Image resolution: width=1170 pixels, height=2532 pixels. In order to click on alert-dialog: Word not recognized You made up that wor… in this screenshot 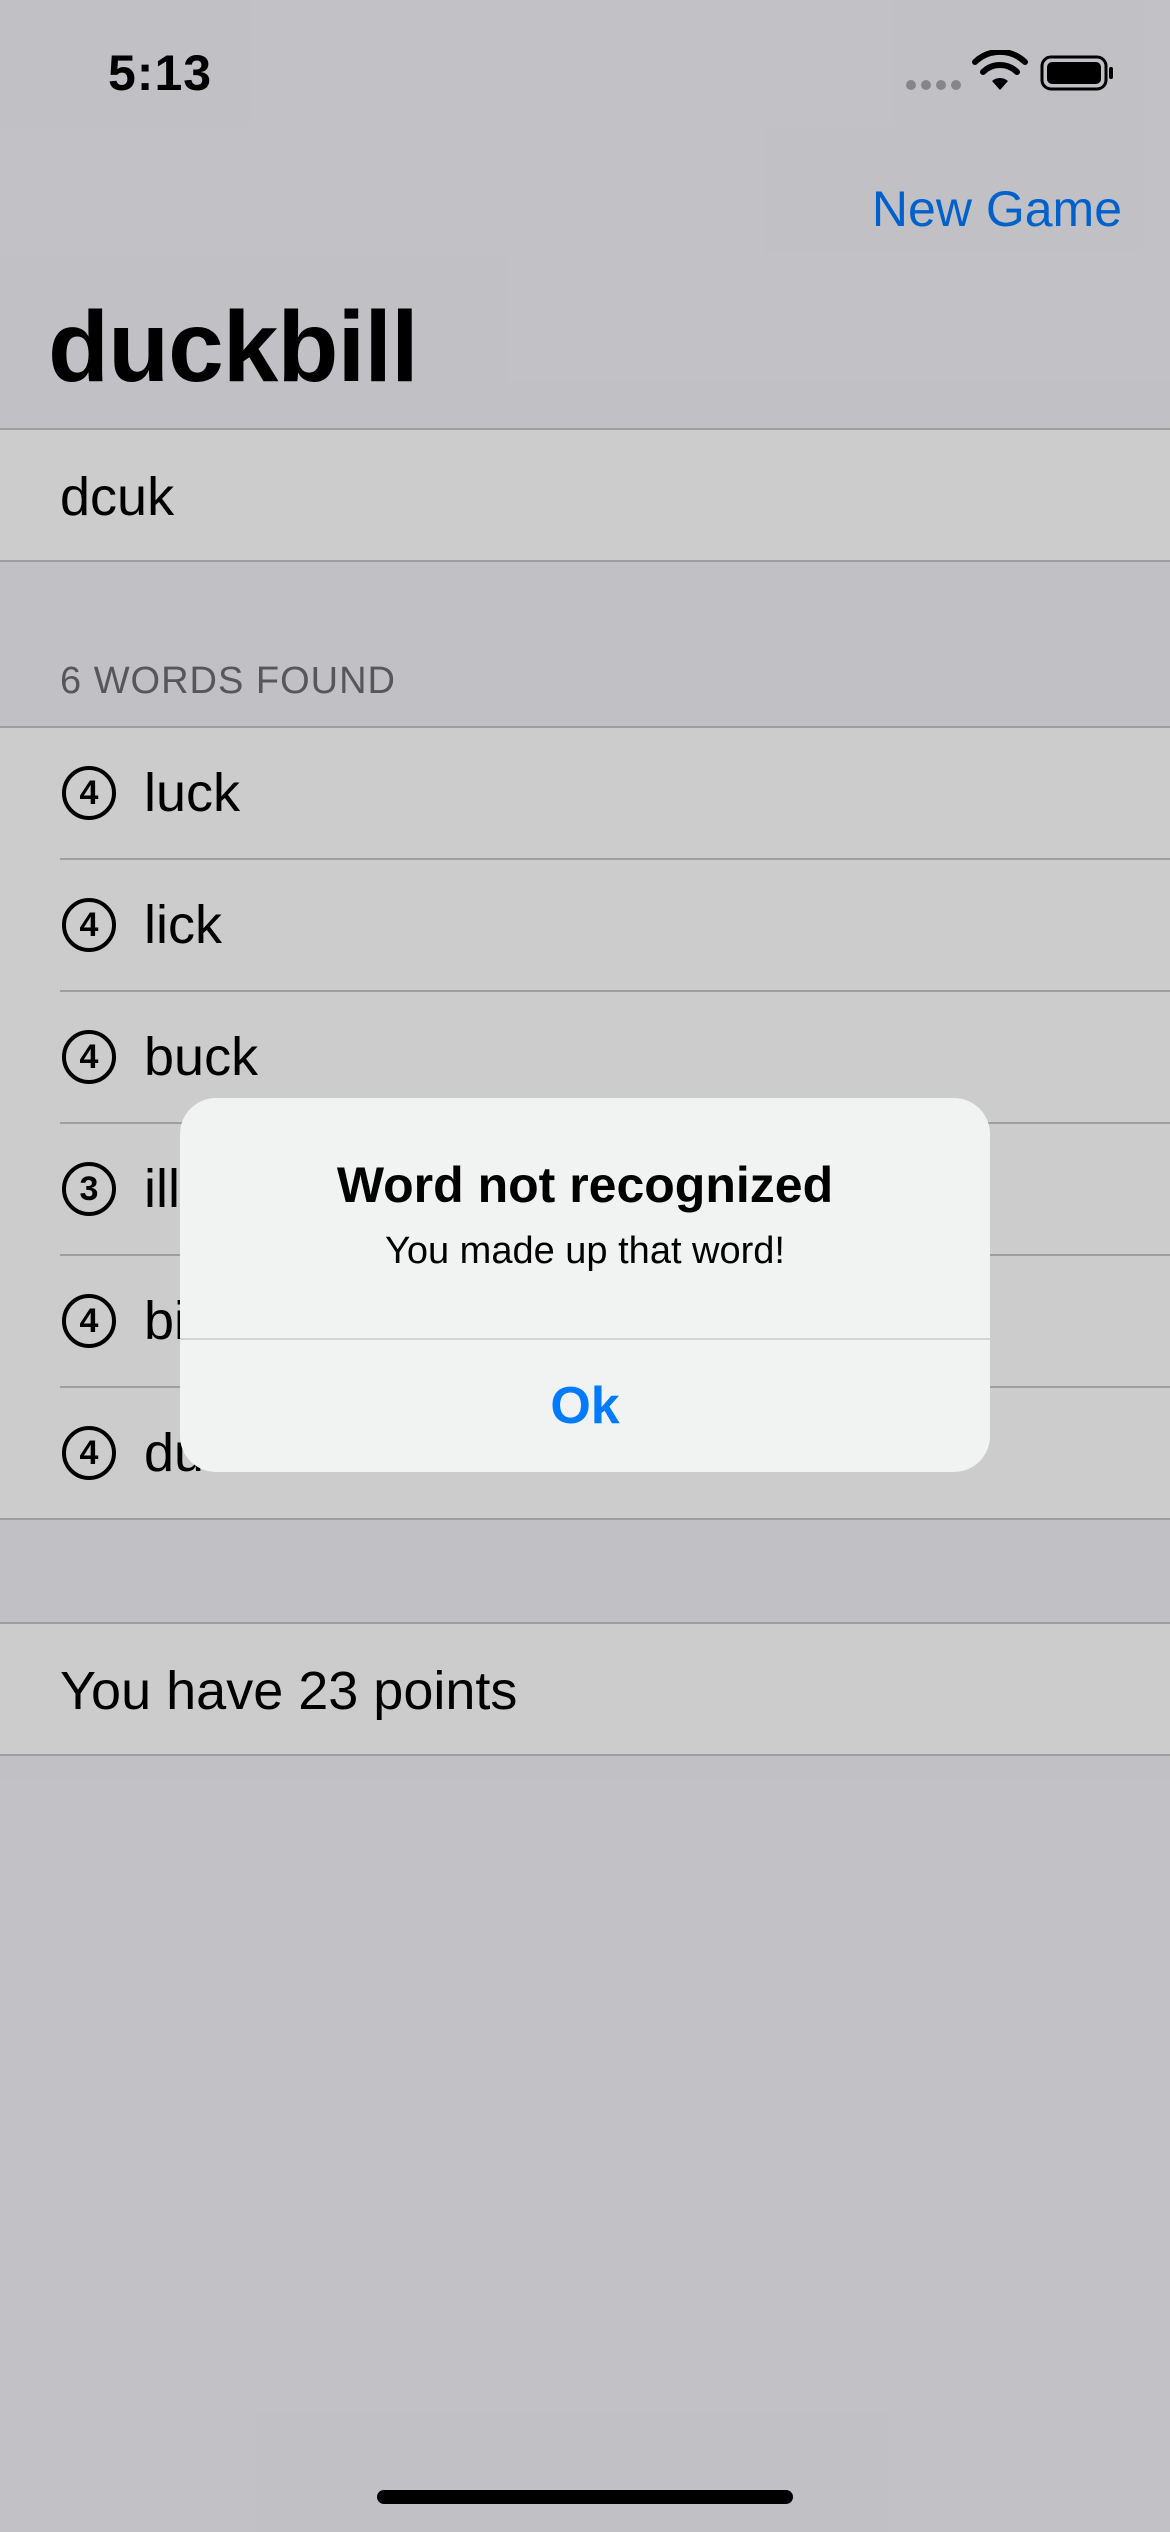, I will do `click(585, 1285)`.